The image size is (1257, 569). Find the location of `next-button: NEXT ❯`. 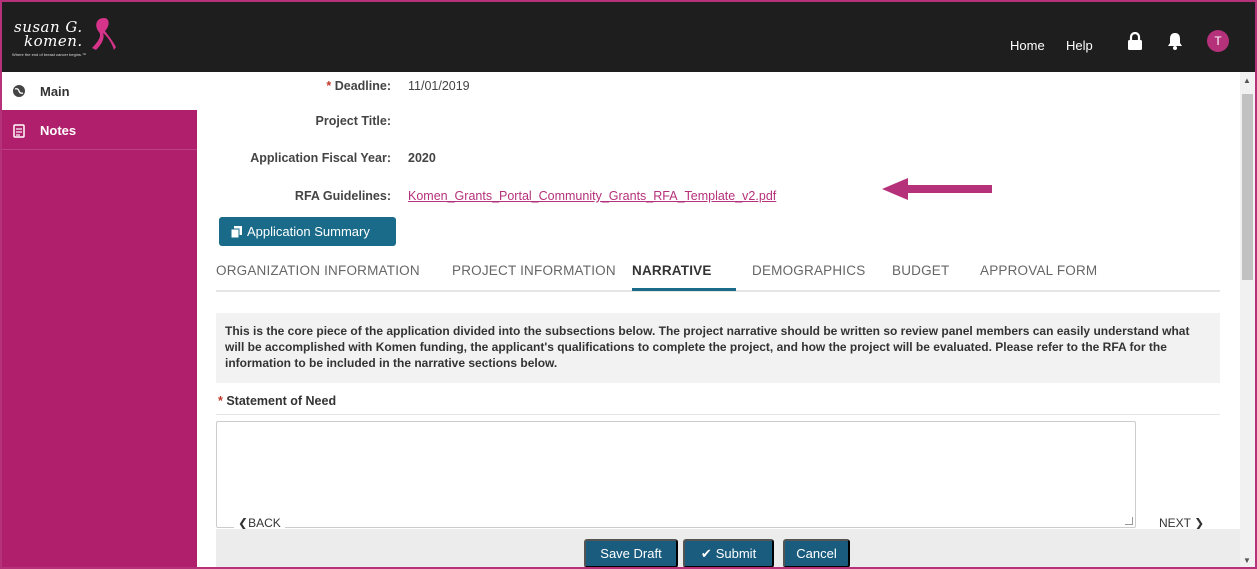

next-button: NEXT ❯ is located at coordinates (1181, 523).